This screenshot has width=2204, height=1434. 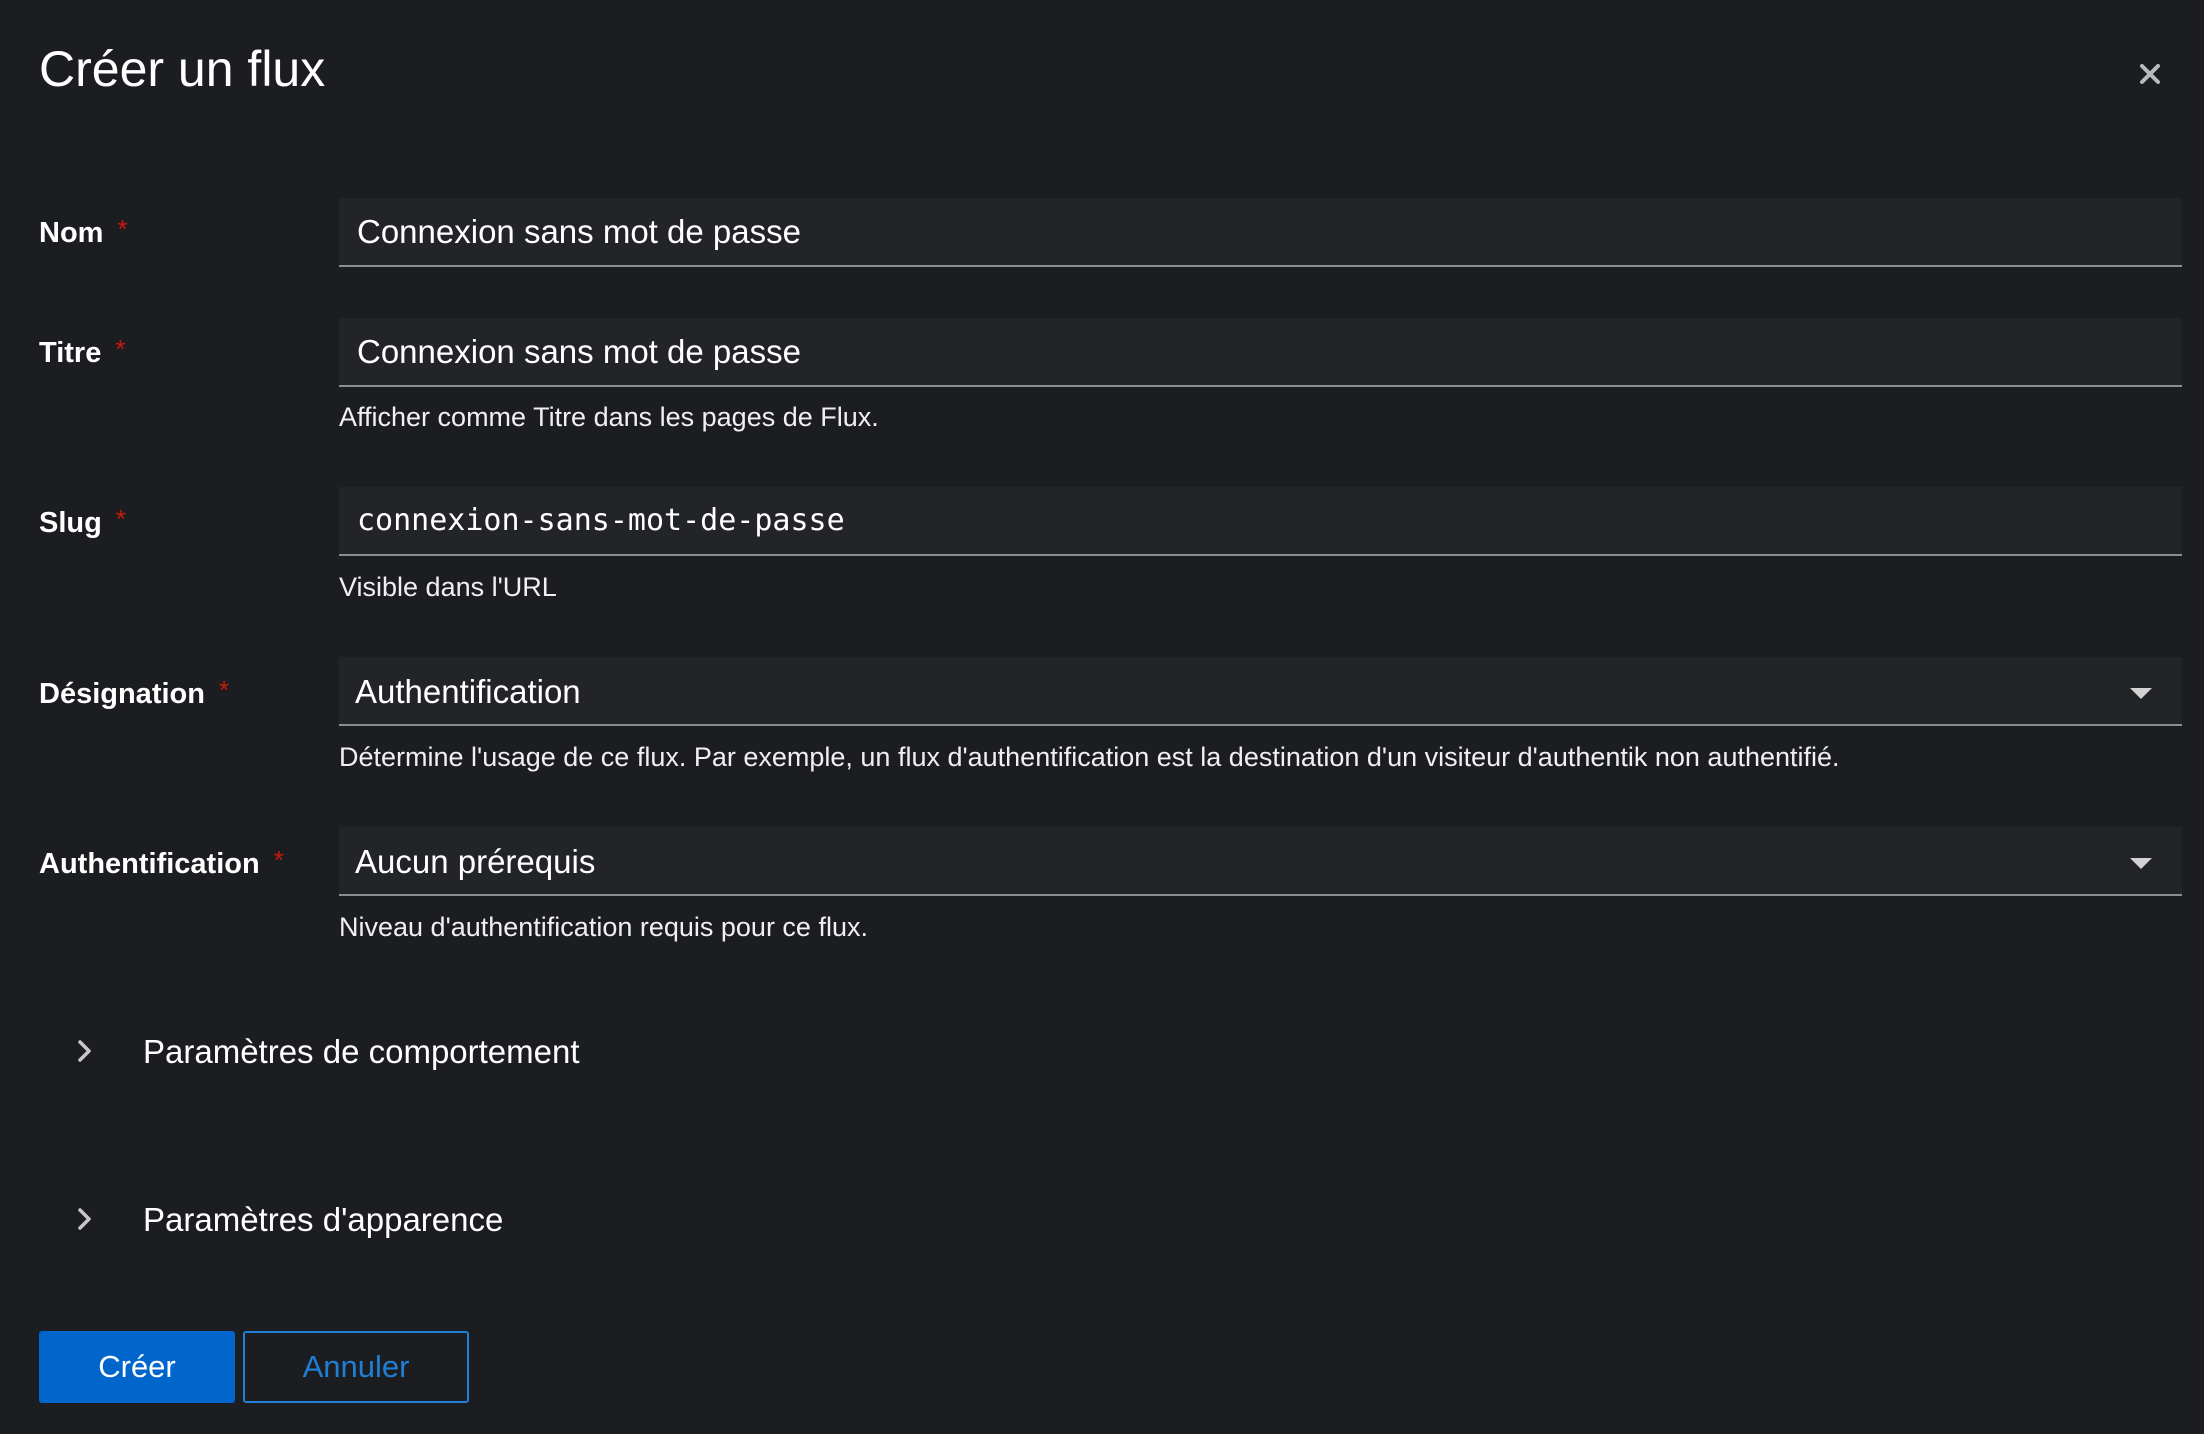 What do you see at coordinates (448, 587) in the screenshot?
I see `slug-helper-text: Visible dans l'URL` at bounding box center [448, 587].